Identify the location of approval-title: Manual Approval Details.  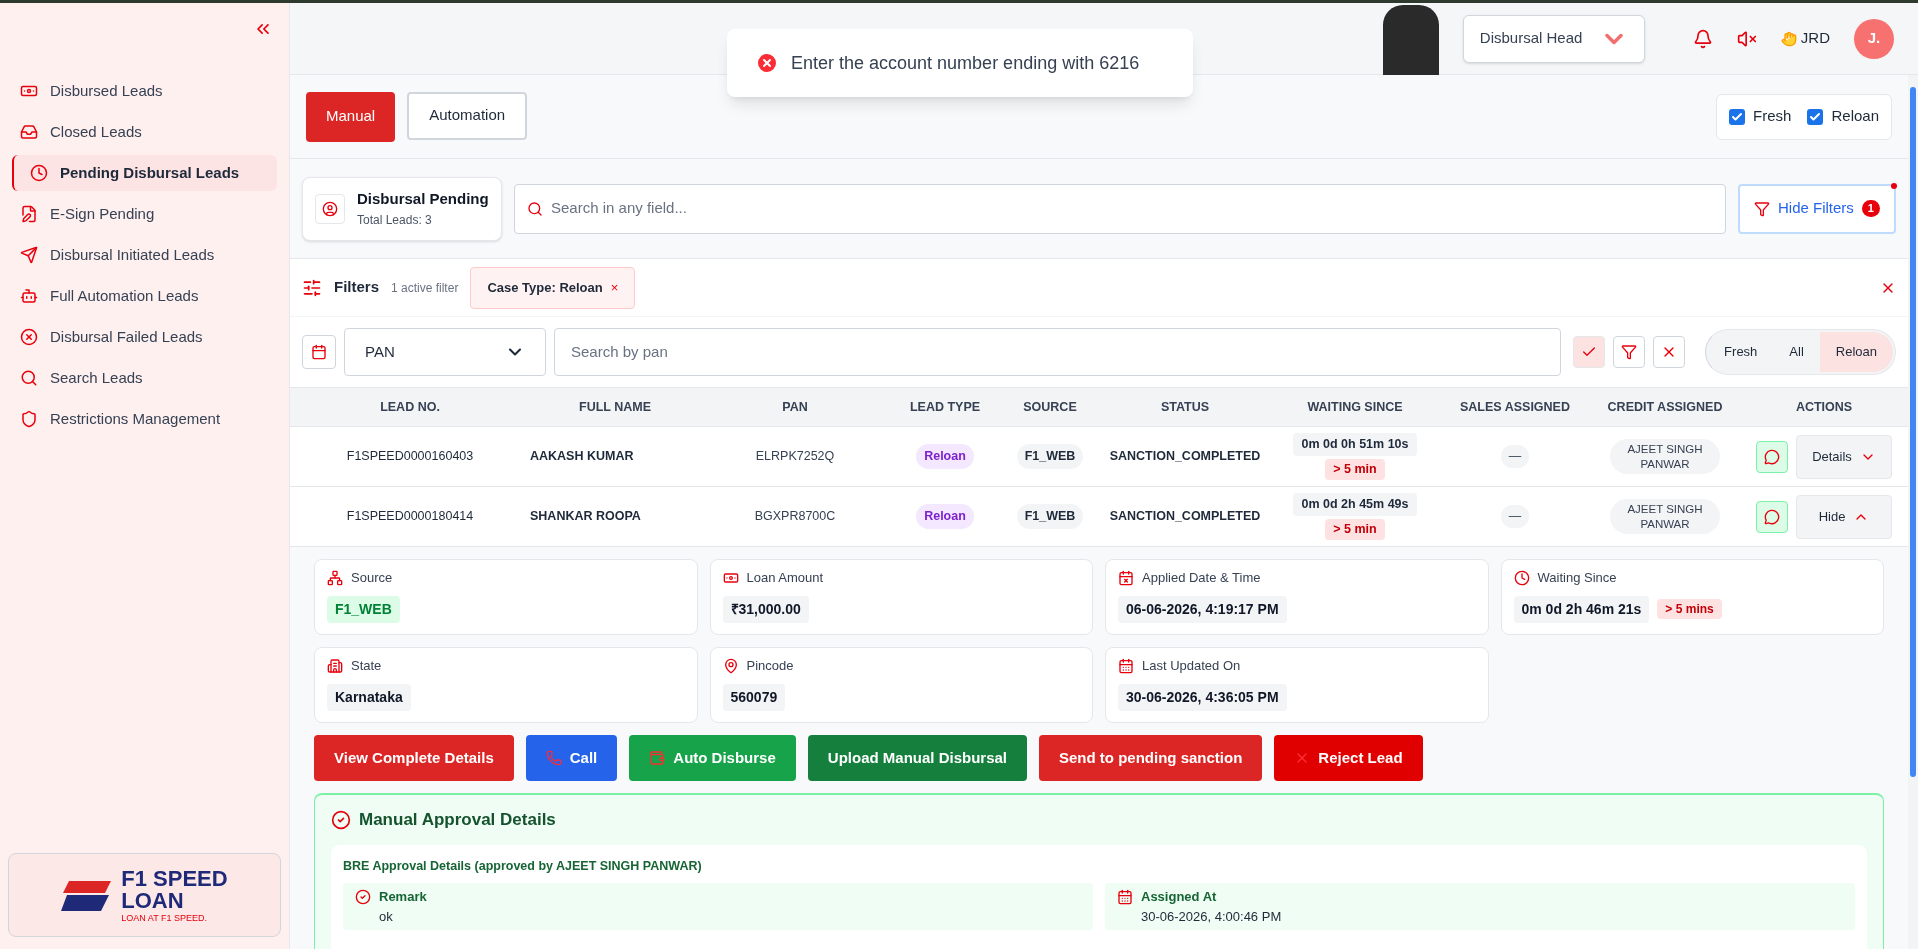
(457, 820).